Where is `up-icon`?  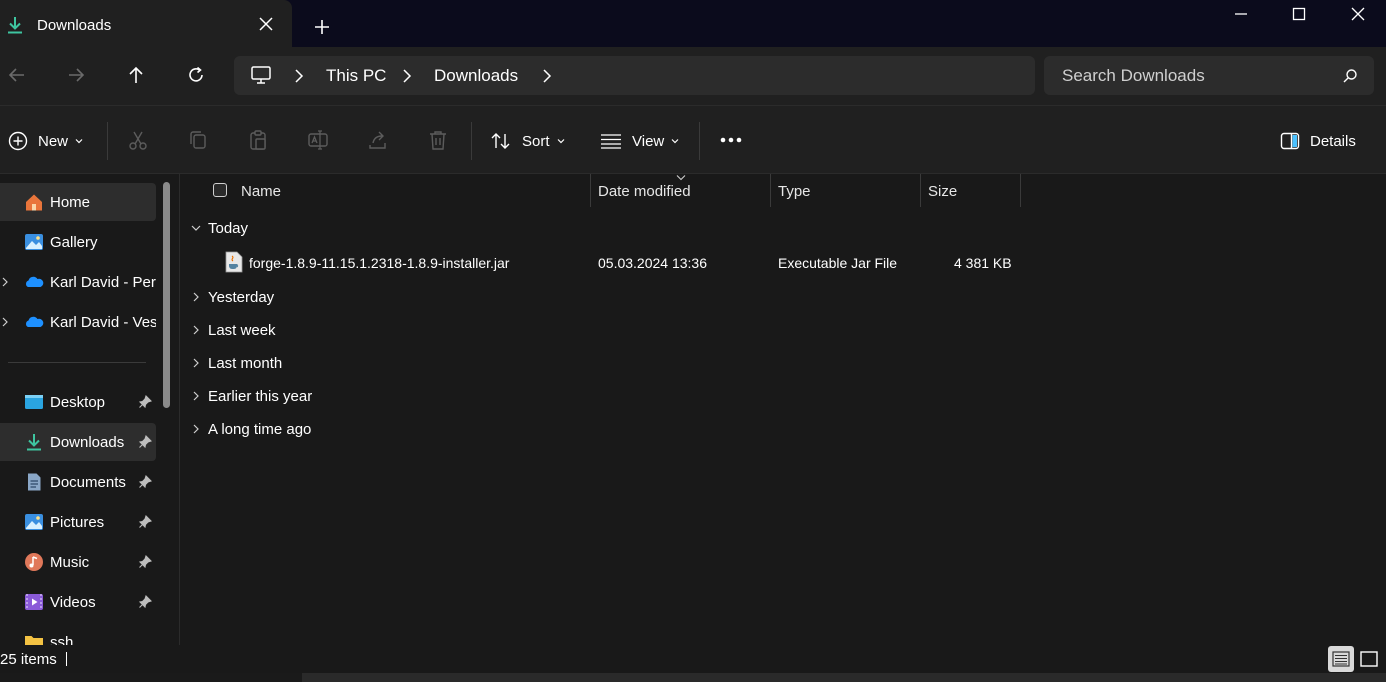
up-icon is located at coordinates (136, 75).